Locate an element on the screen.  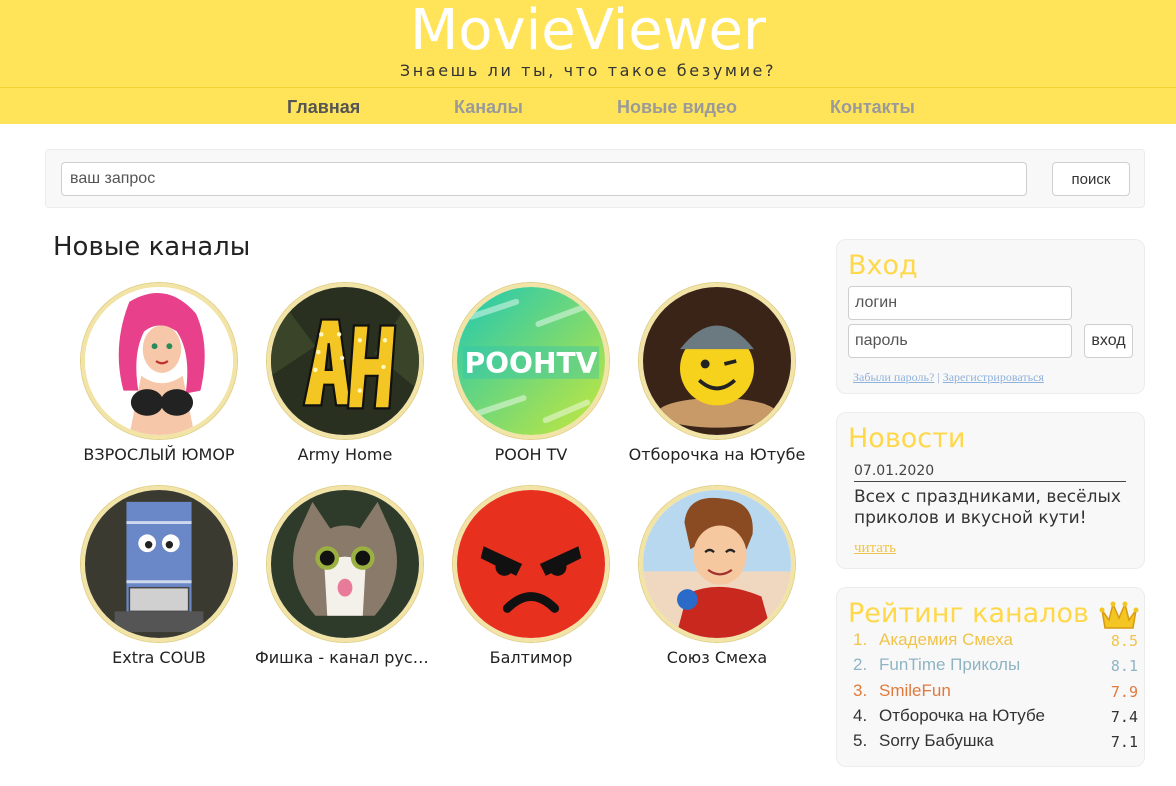
nav-item-channels: Каналы is located at coordinates (488, 107).